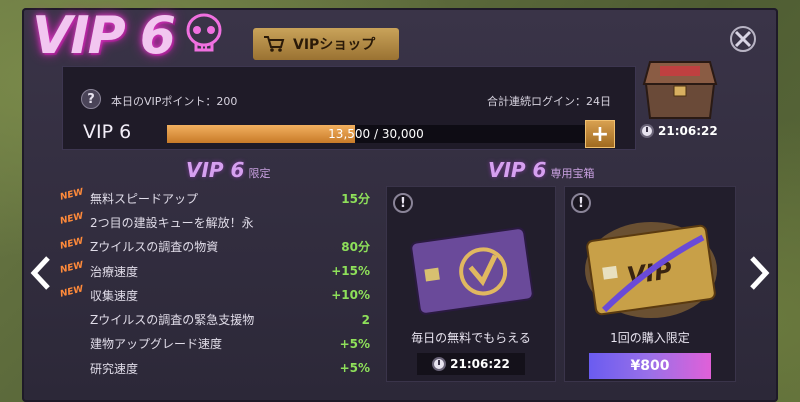  What do you see at coordinates (114, 368) in the screenshot?
I see `perk-label: 研究速度` at bounding box center [114, 368].